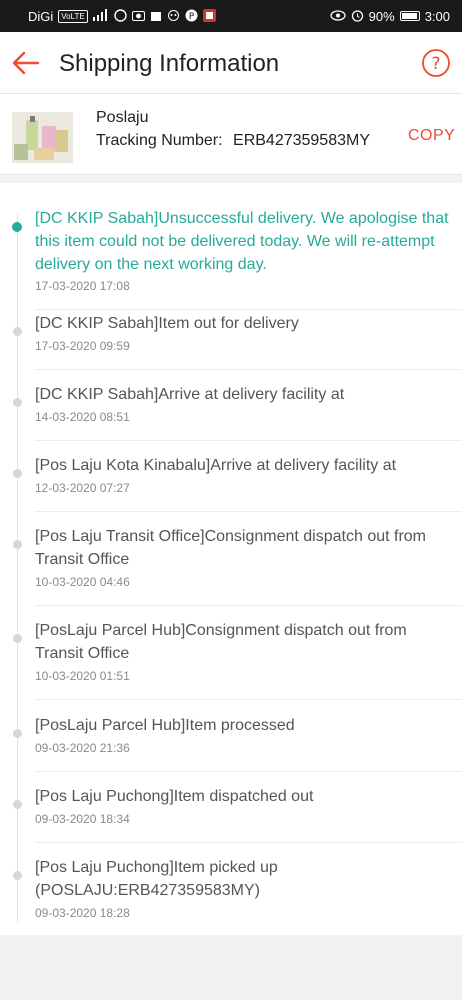 This screenshot has width=462, height=1000. What do you see at coordinates (338, 16) in the screenshot?
I see `eye-icon` at bounding box center [338, 16].